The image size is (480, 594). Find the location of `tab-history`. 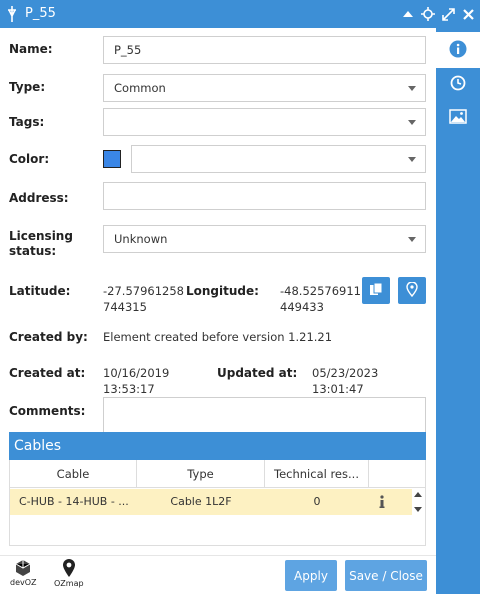

tab-history is located at coordinates (458, 84).